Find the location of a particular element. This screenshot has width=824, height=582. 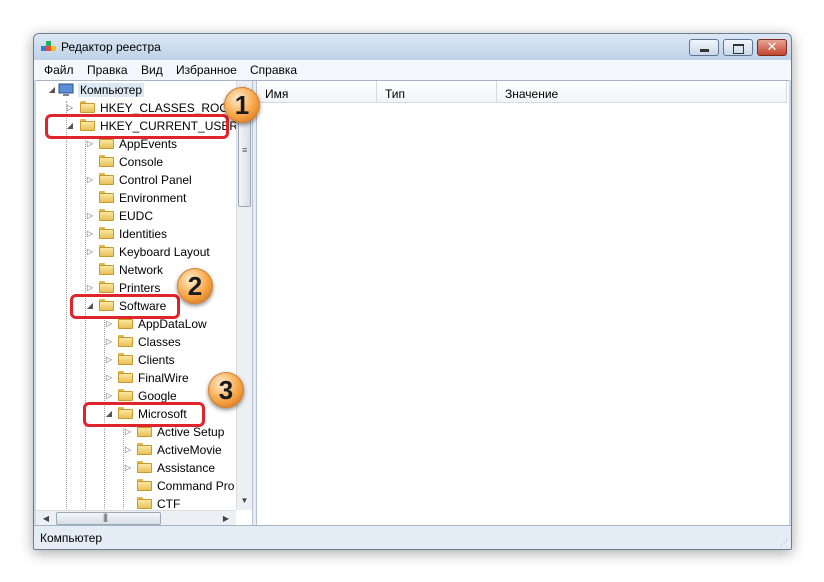

menu-edit: Правка is located at coordinates (107, 70).